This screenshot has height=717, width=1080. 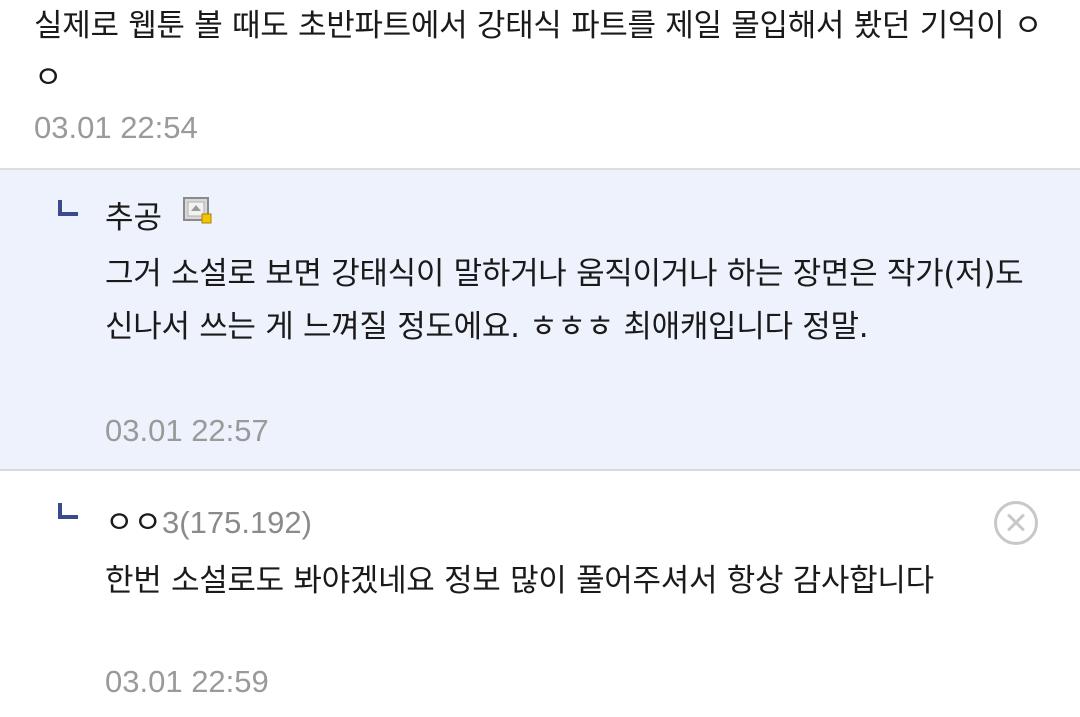 I want to click on author-ip: 3(175.192), so click(x=237, y=522).